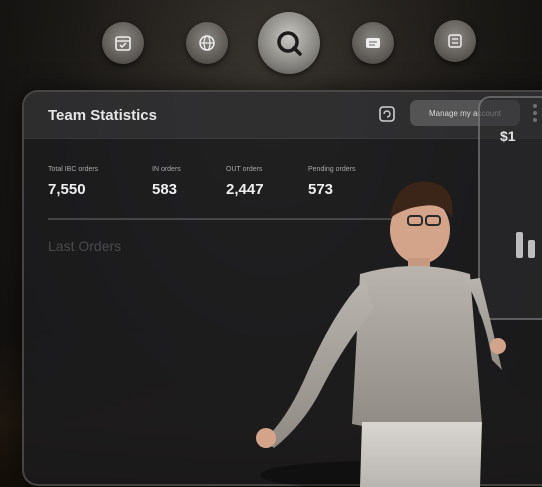 The height and width of the screenshot is (487, 542). What do you see at coordinates (73, 169) in the screenshot?
I see `stat-label: Total IBC orders` at bounding box center [73, 169].